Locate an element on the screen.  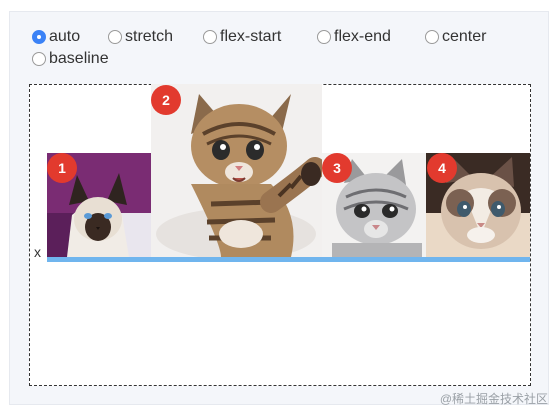
cross-axis-marker: x is located at coordinates (37, 252).